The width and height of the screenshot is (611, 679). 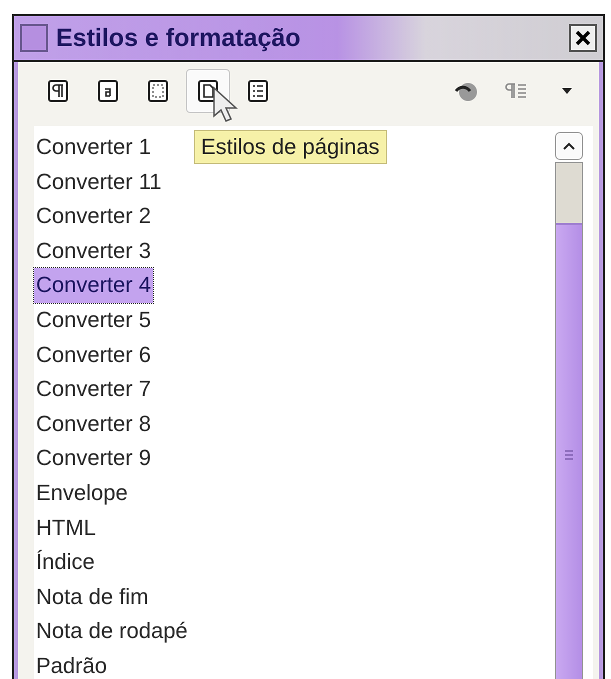 I want to click on style-item: Converter 11, so click(x=99, y=182).